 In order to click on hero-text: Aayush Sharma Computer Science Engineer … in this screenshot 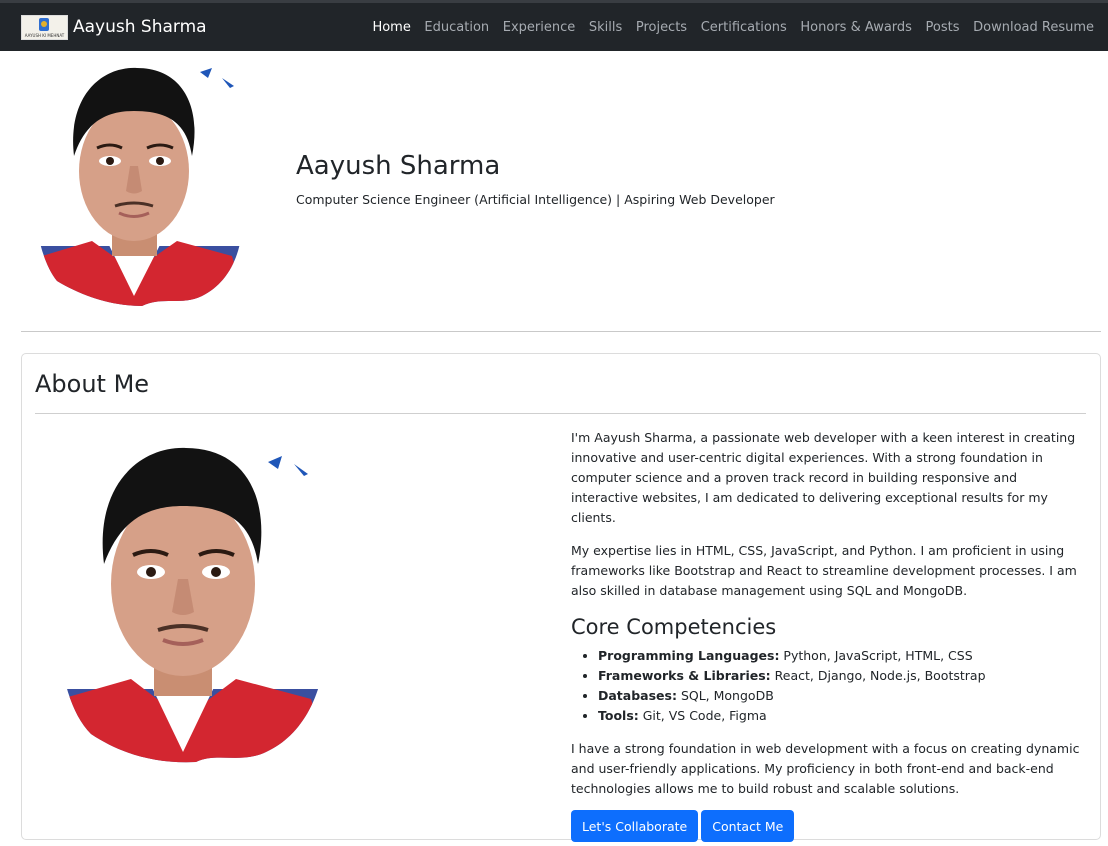, I will do `click(535, 179)`.